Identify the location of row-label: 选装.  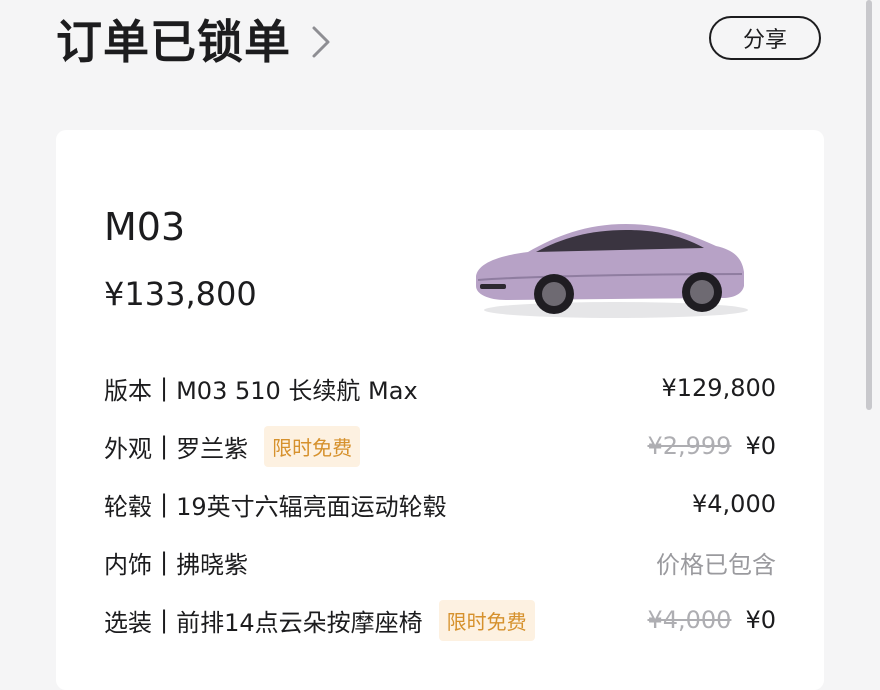
(128, 622).